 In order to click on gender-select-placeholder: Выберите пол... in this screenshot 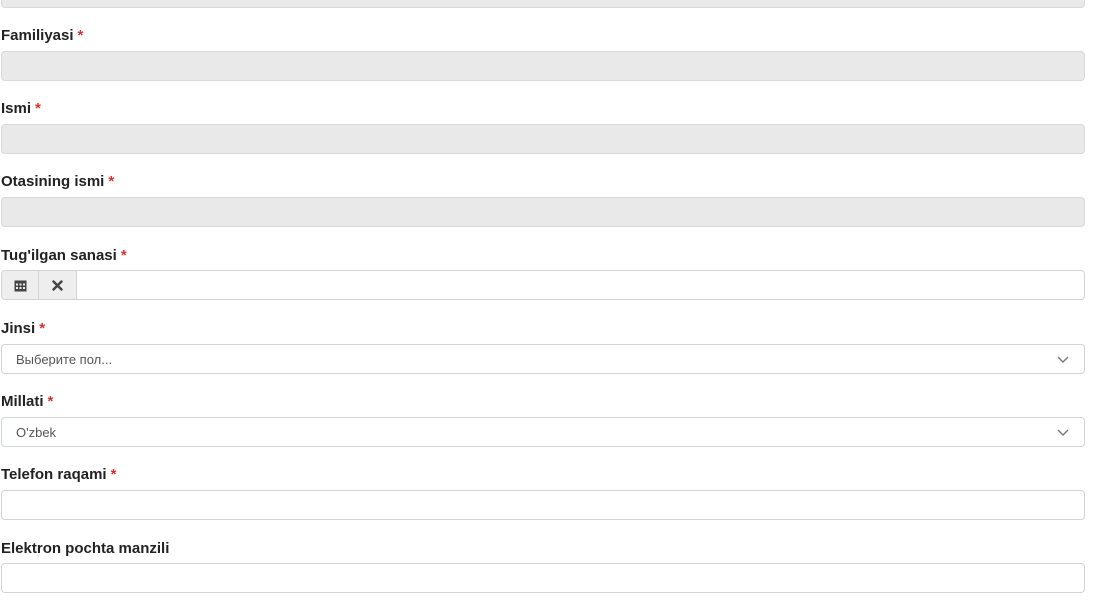, I will do `click(64, 359)`.